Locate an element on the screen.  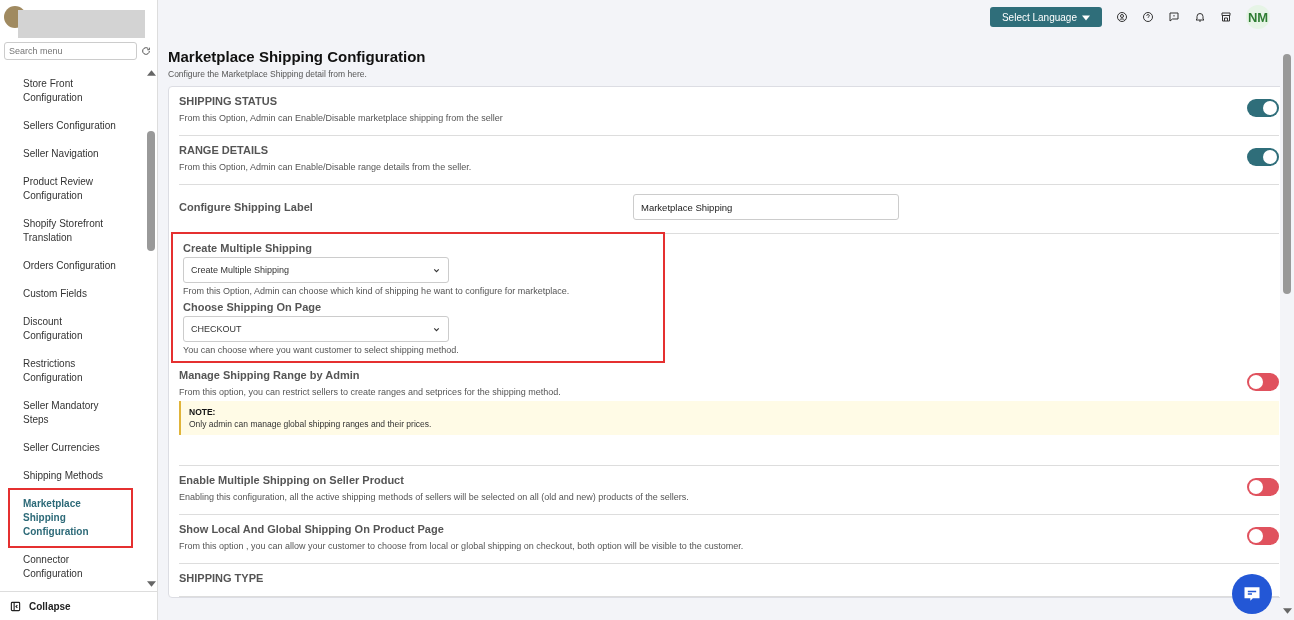
section-title: Show Local And Global Shipping On Product Page is located at coordinates (312, 529).